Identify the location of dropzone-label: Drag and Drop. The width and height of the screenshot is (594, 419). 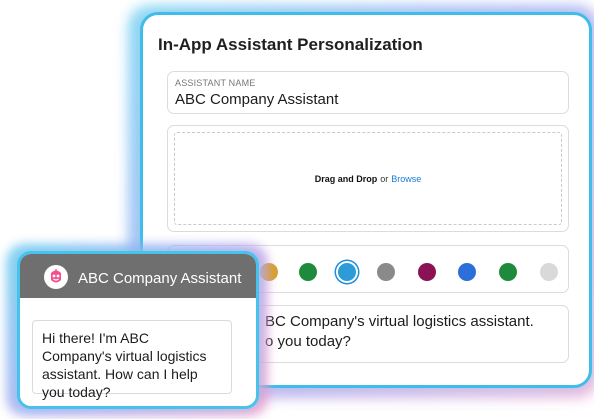
(346, 178).